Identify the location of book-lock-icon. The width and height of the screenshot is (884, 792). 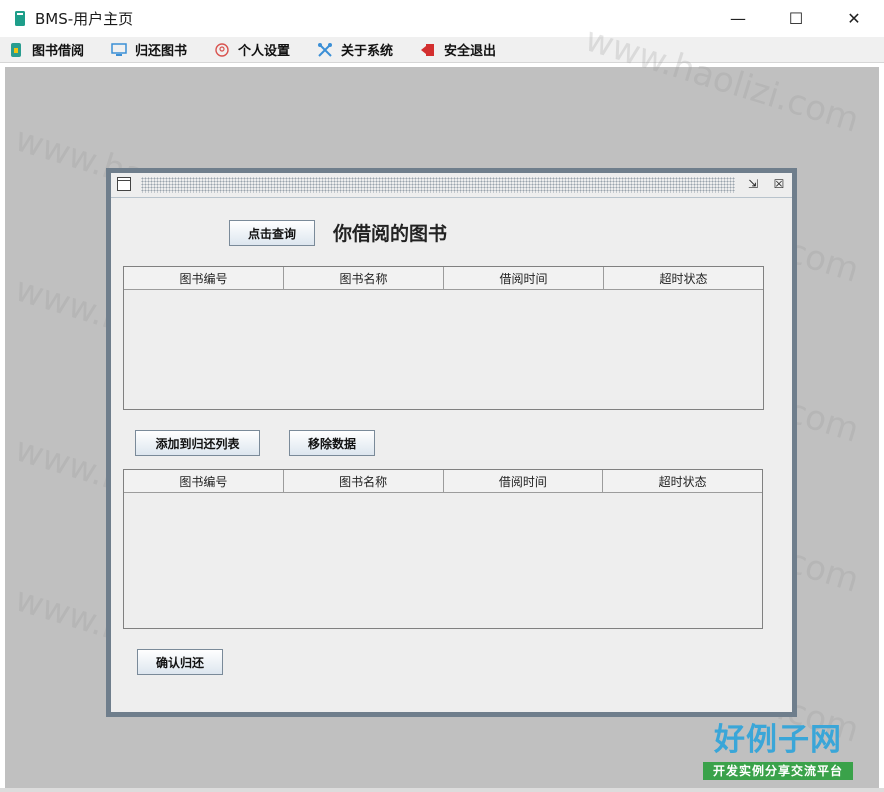
(16, 50).